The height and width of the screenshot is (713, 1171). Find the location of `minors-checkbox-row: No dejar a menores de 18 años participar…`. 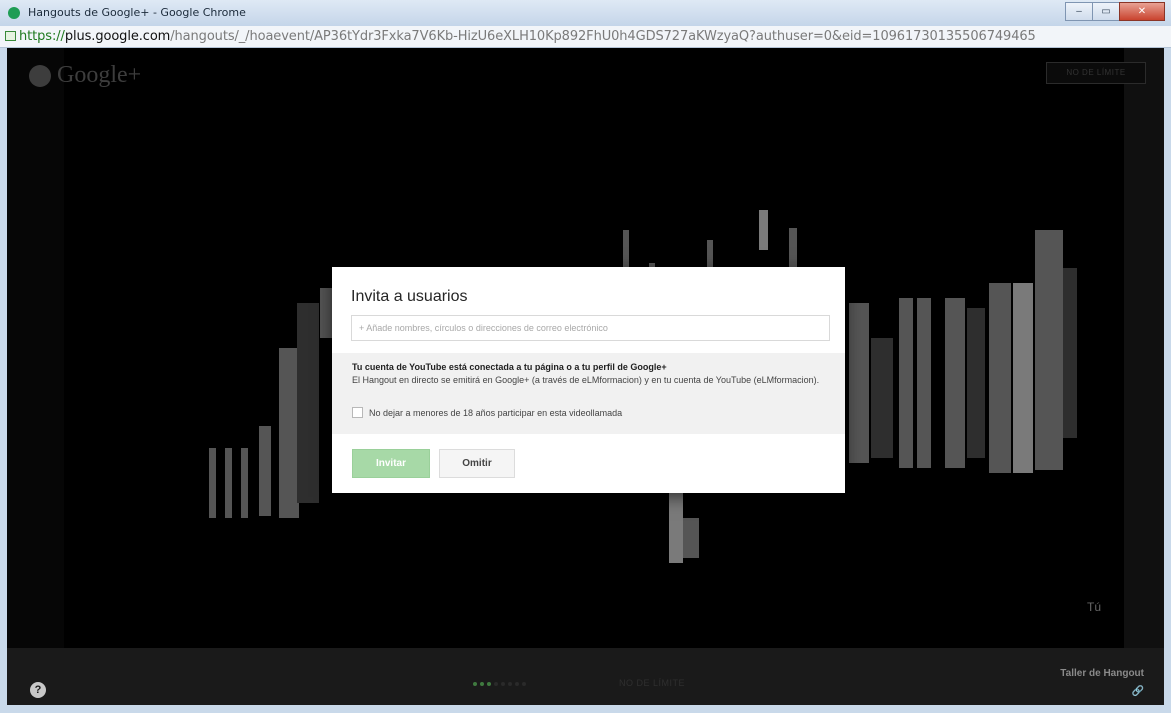

minors-checkbox-row: No dejar a menores de 18 años participar… is located at coordinates (487, 412).